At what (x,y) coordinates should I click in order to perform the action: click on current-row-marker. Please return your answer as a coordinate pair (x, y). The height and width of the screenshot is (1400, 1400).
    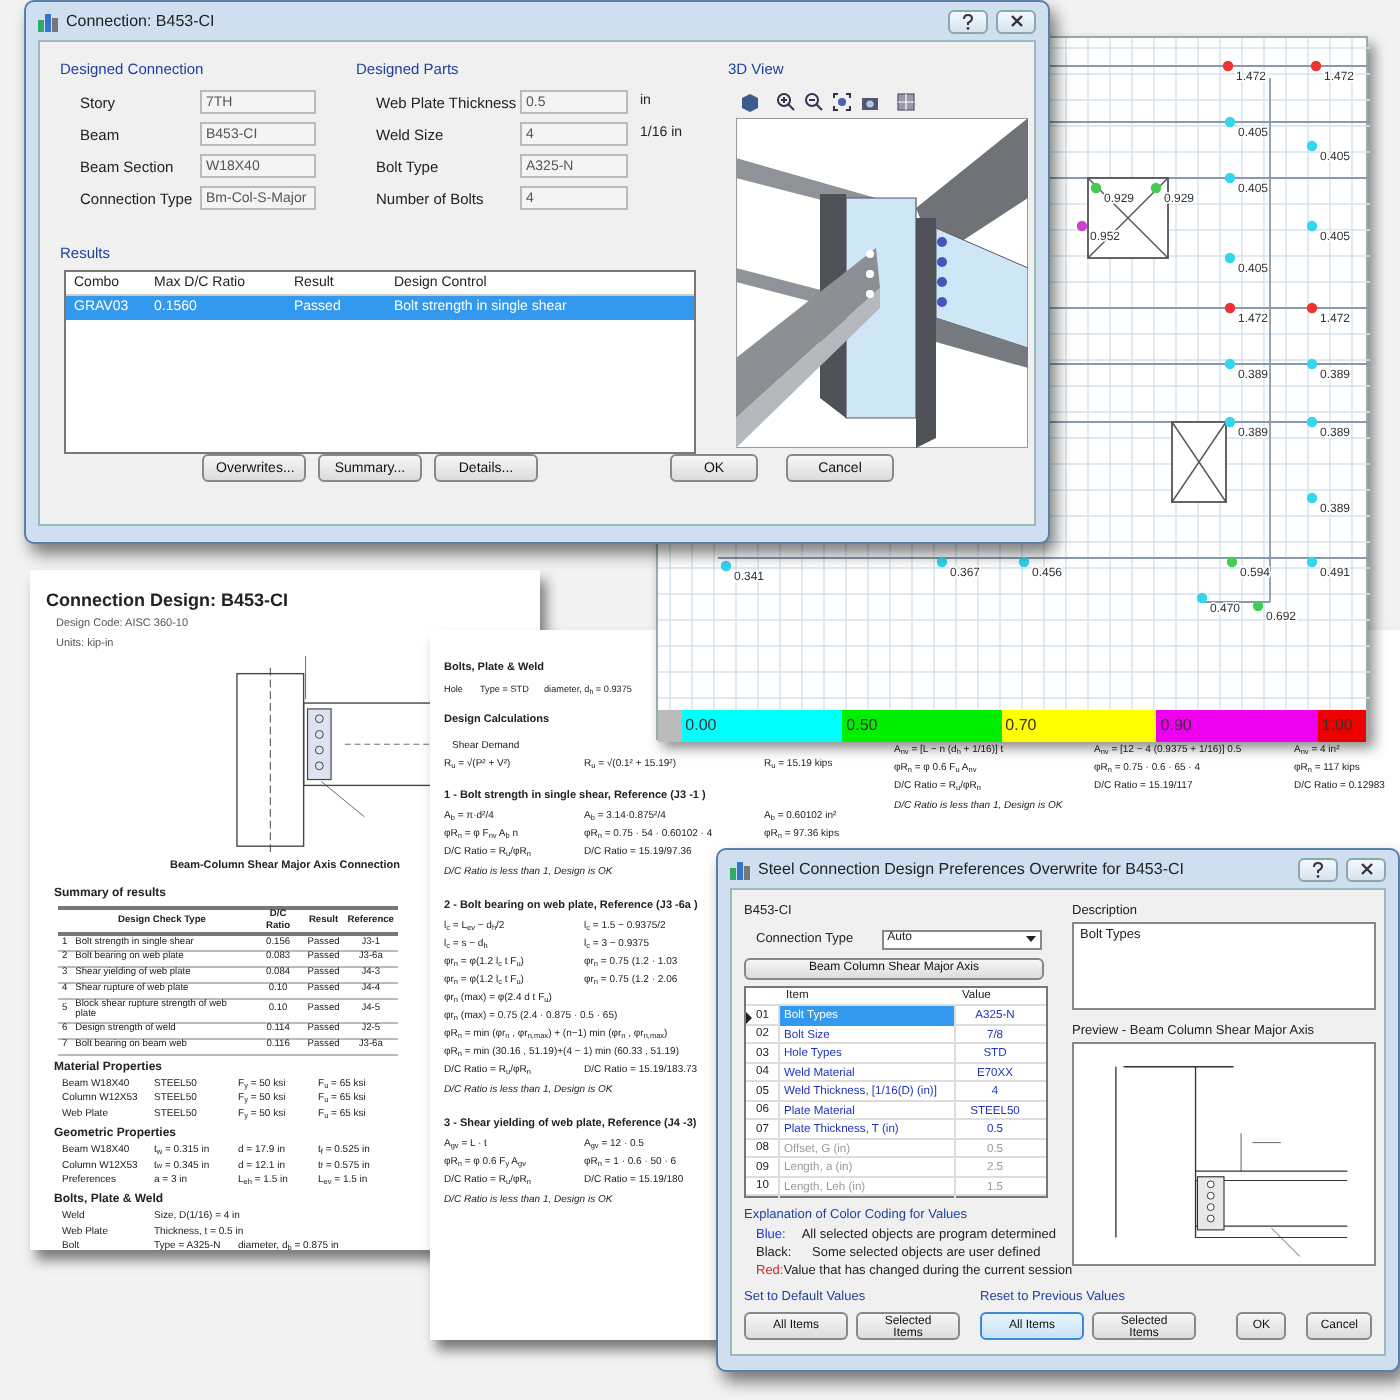
    Looking at the image, I should click on (749, 1017).